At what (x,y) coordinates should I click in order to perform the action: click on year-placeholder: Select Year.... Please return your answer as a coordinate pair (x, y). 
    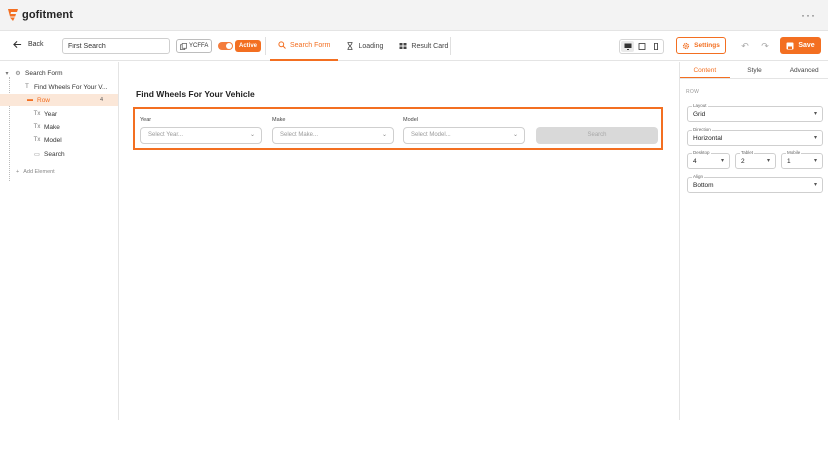
    Looking at the image, I should click on (166, 135).